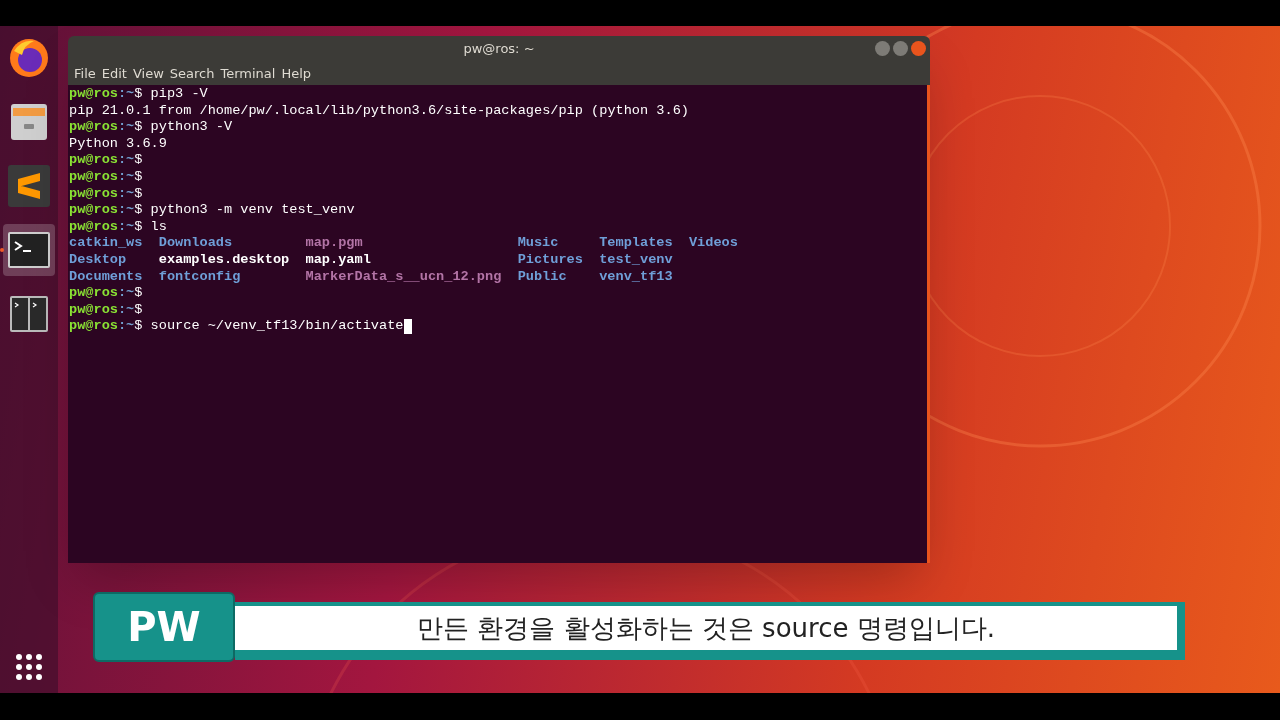 The image size is (1280, 720). What do you see at coordinates (178, 94) in the screenshot?
I see `command-text: pip3 -V` at bounding box center [178, 94].